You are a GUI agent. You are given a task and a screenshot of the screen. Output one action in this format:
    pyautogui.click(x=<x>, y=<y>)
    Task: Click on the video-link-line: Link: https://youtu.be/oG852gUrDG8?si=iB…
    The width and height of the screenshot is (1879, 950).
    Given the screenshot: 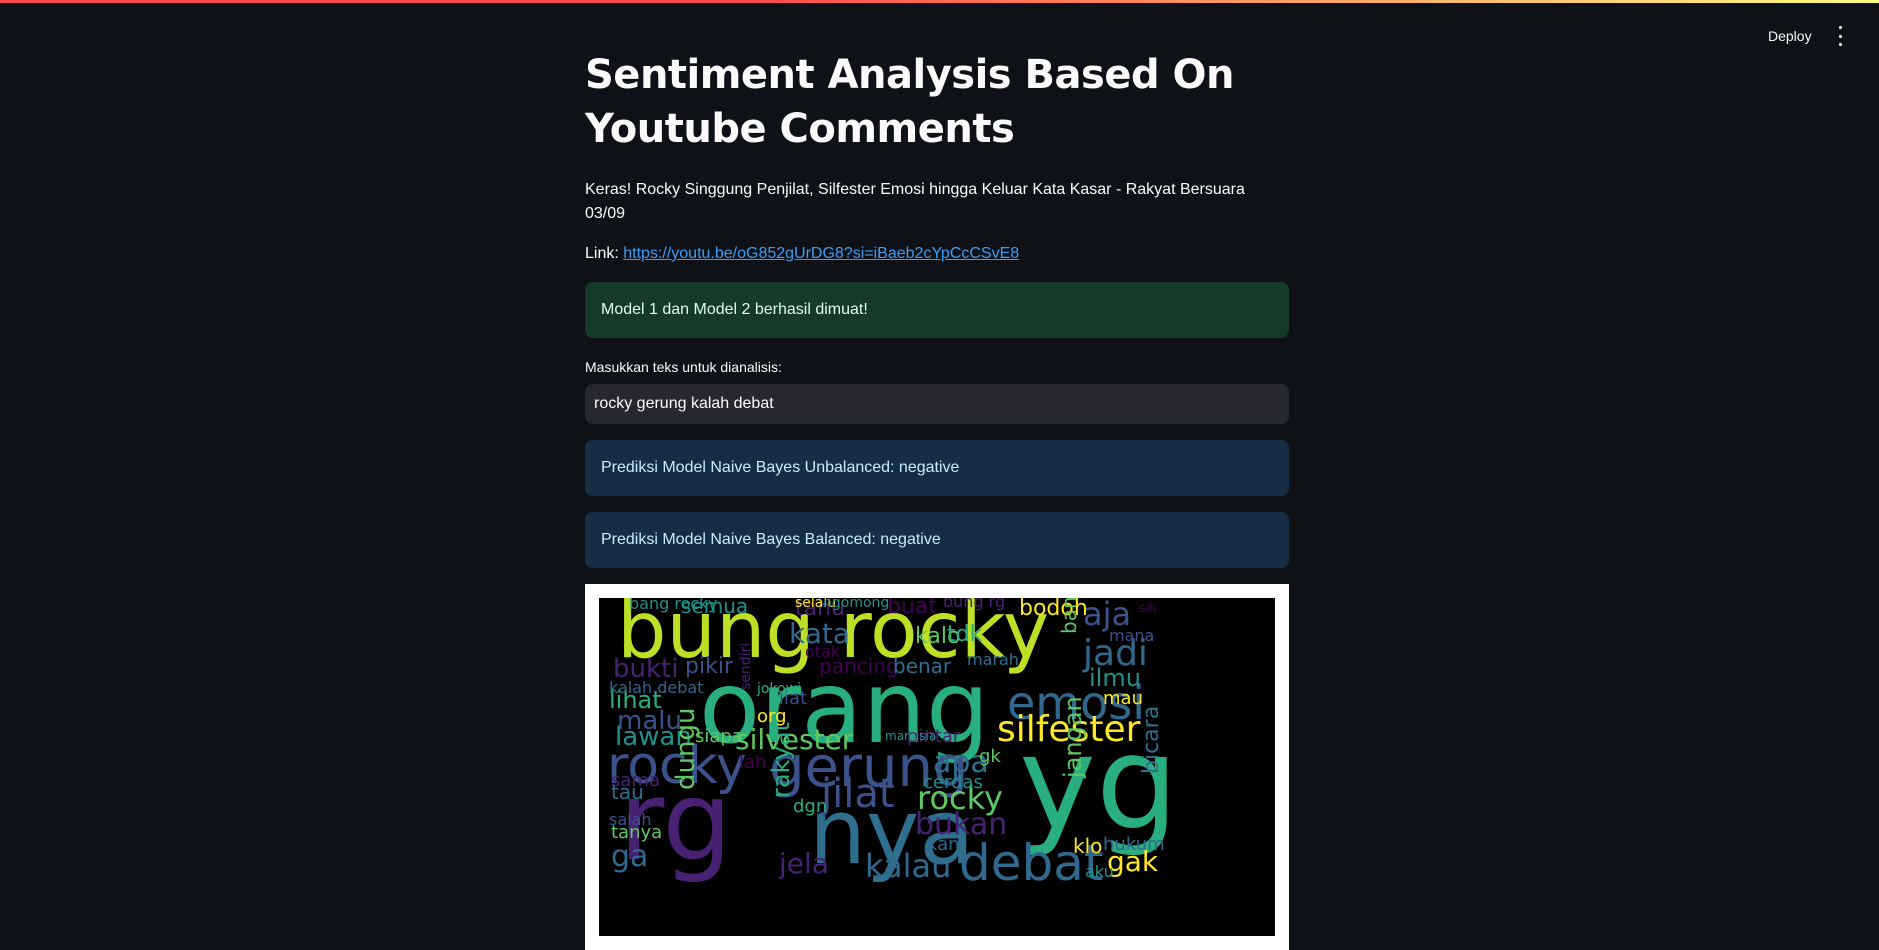 What is the action you would take?
    pyautogui.click(x=937, y=254)
    